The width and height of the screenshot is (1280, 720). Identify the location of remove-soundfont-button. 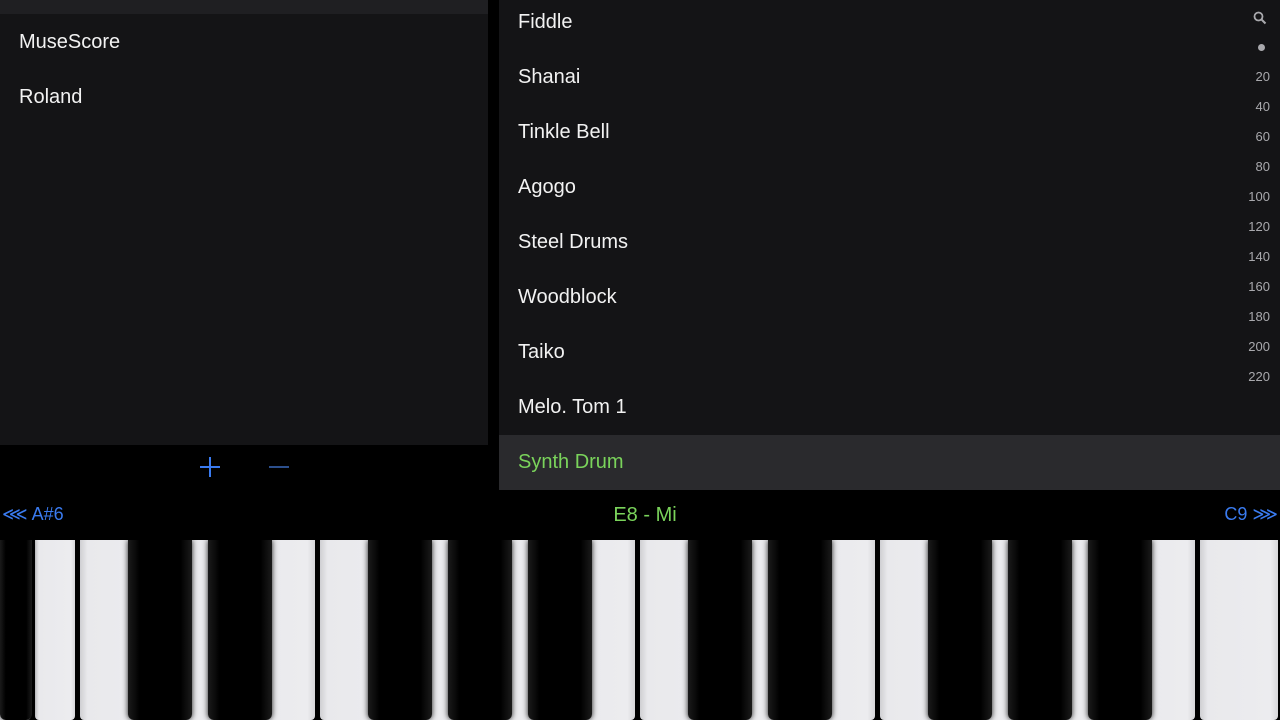
(279, 467).